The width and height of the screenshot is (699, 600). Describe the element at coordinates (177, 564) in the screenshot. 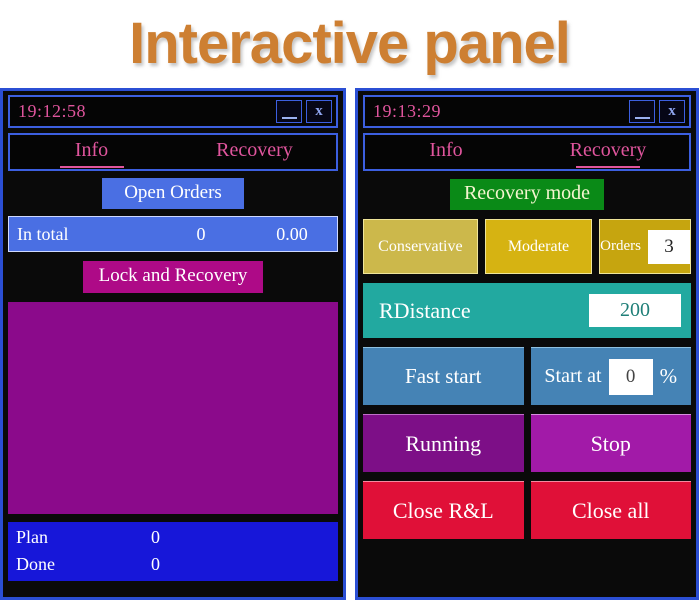

I see `done-row: Done 0` at that location.